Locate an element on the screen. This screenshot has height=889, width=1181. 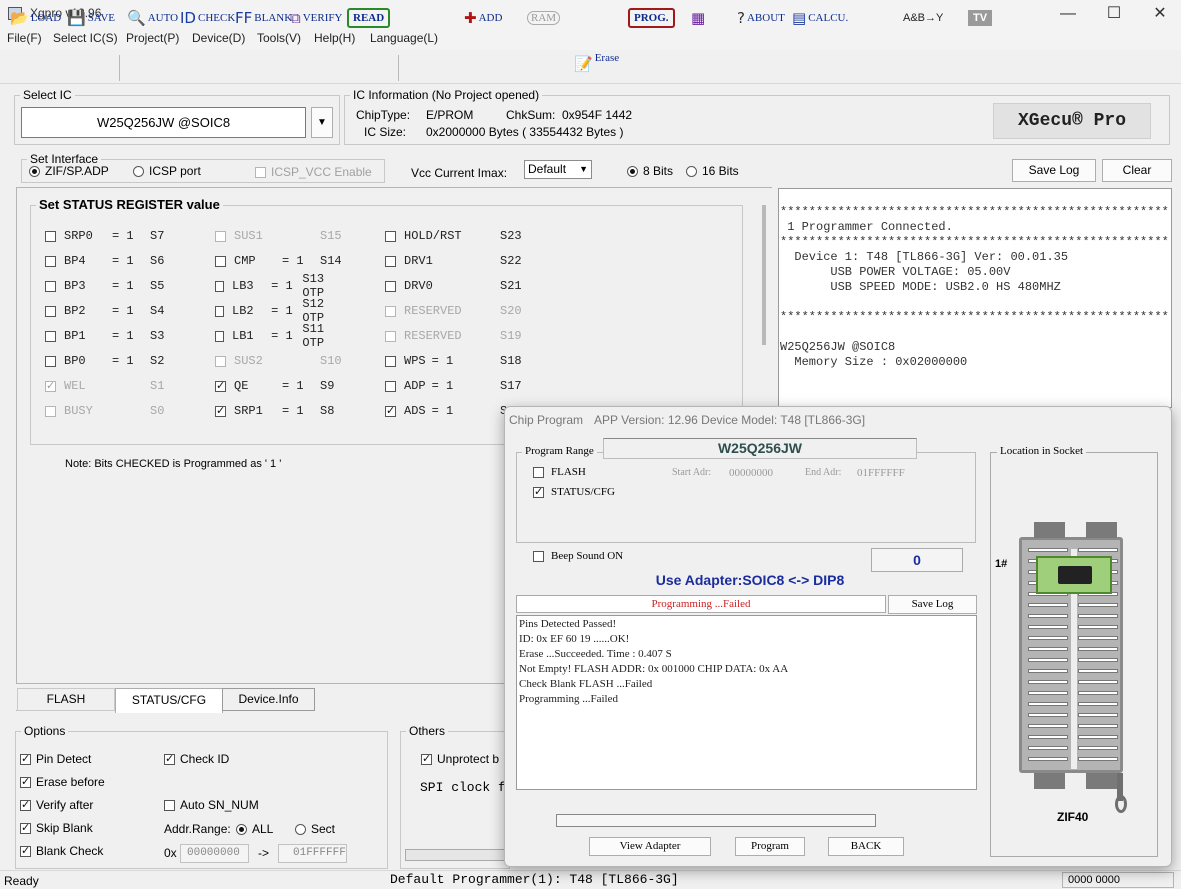
close-button: ✕ is located at coordinates (1159, 14).